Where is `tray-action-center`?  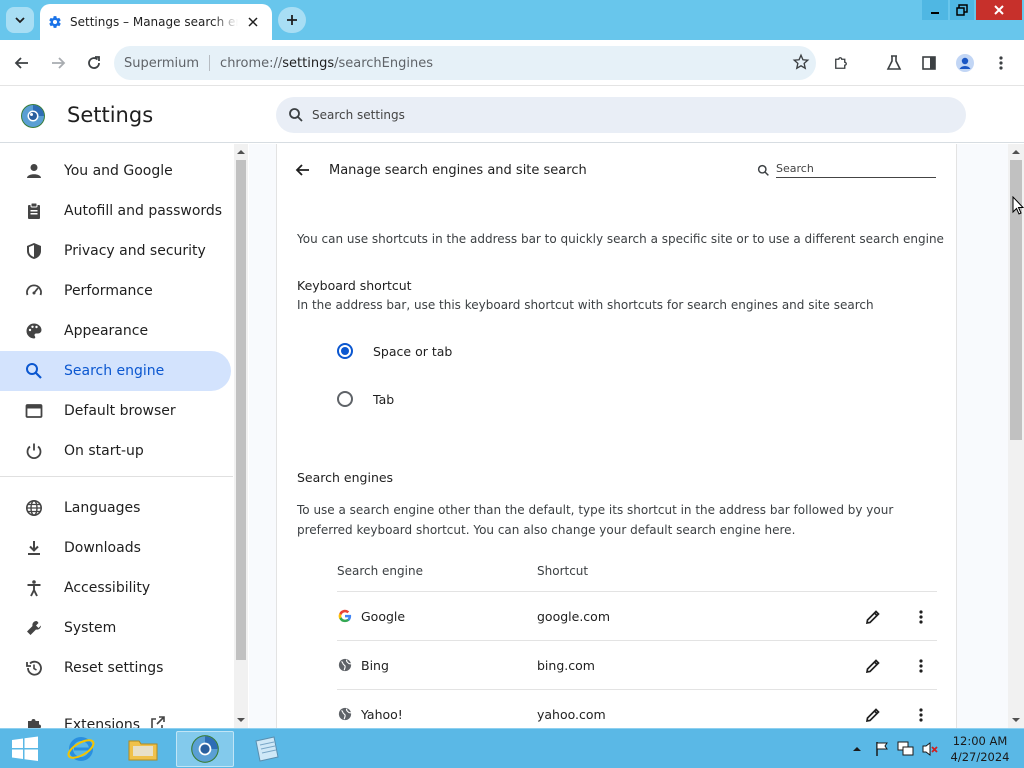
tray-action-center is located at coordinates (882, 749).